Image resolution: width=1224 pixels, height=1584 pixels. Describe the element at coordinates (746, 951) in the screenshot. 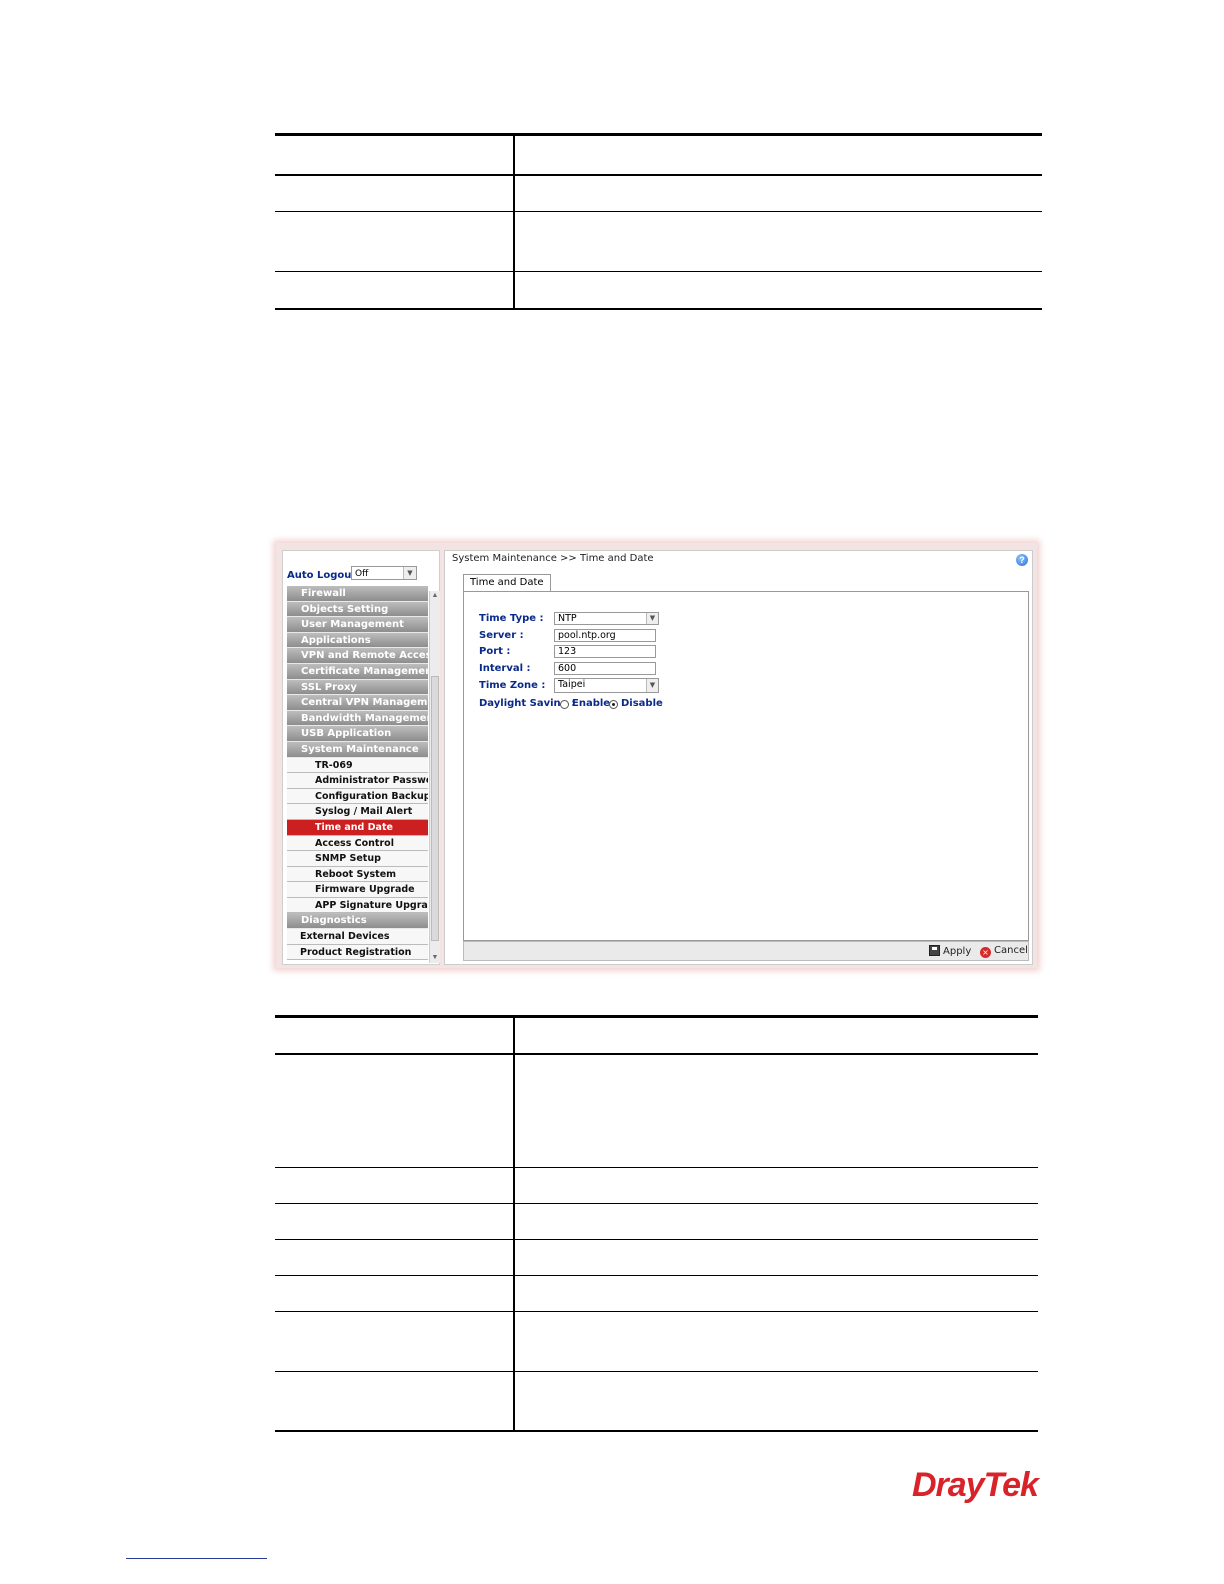

I see `action-bar: Apply × Cancel` at that location.